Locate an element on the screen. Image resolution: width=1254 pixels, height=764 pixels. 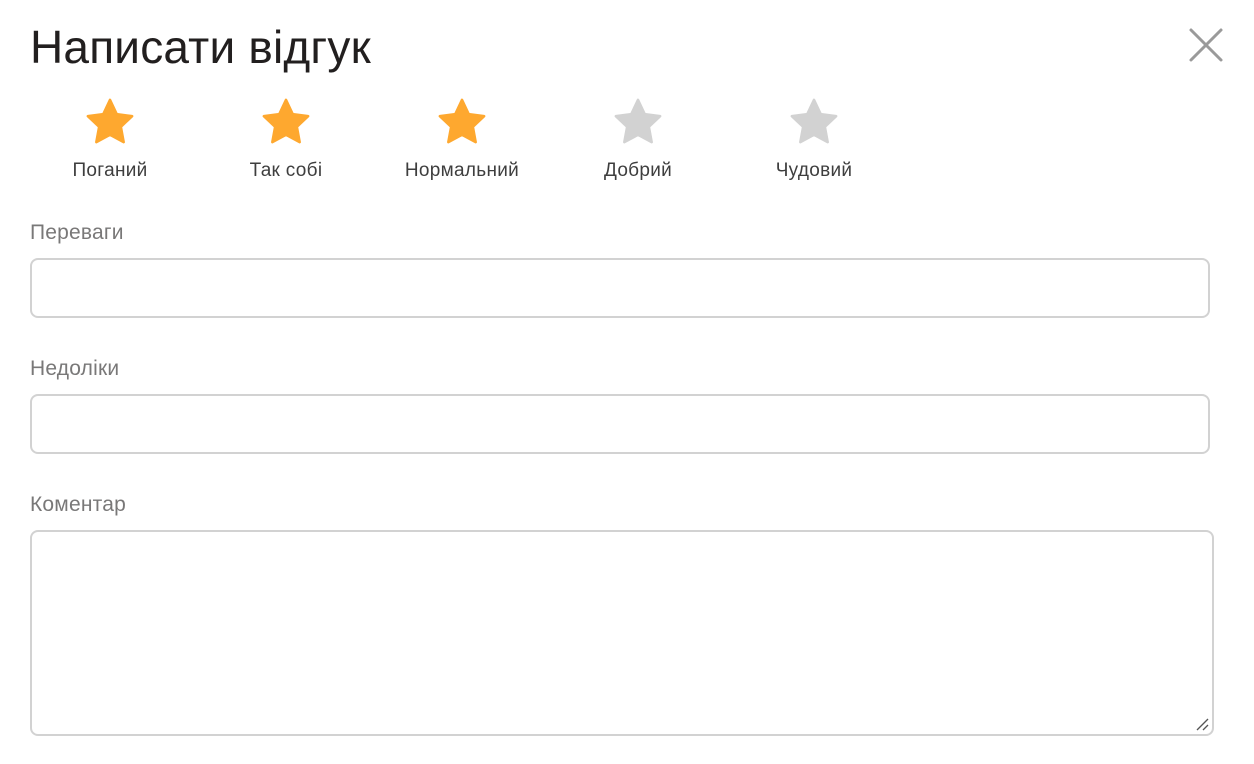
rating-option-3: Нормальний is located at coordinates (462, 142).